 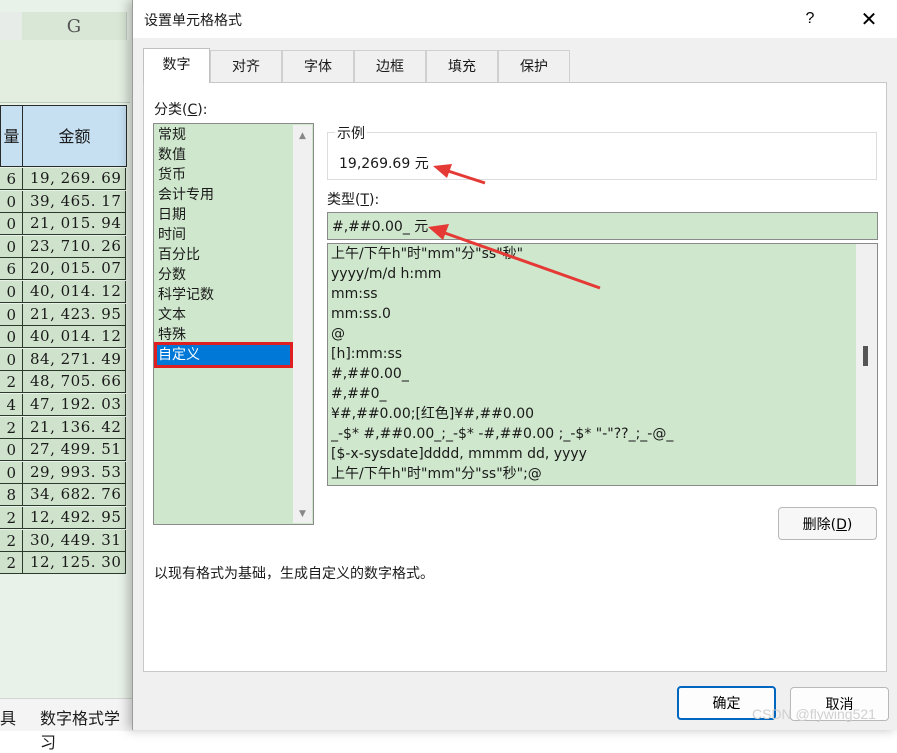 I want to click on format-code-item: [h]:mm:ss, so click(x=591, y=354).